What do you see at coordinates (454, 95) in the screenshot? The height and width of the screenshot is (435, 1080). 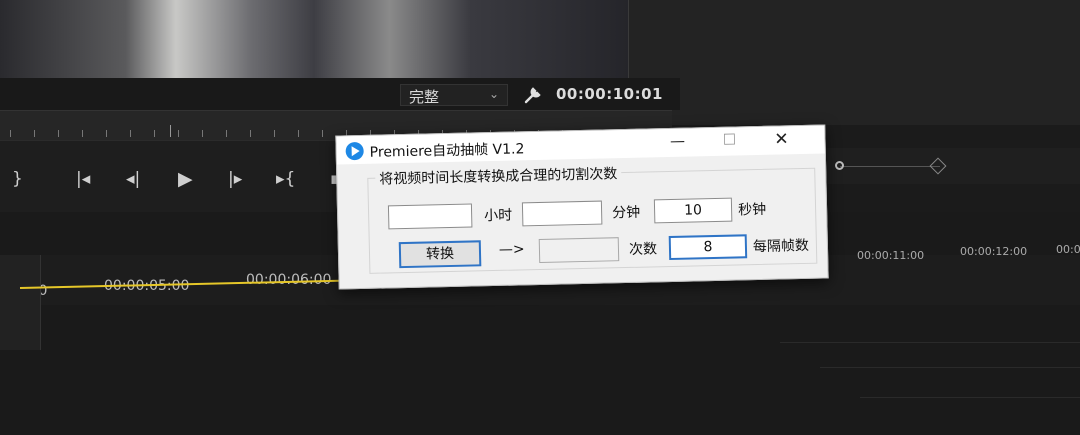 I see `fit-dropdown: 完整 ⌄` at bounding box center [454, 95].